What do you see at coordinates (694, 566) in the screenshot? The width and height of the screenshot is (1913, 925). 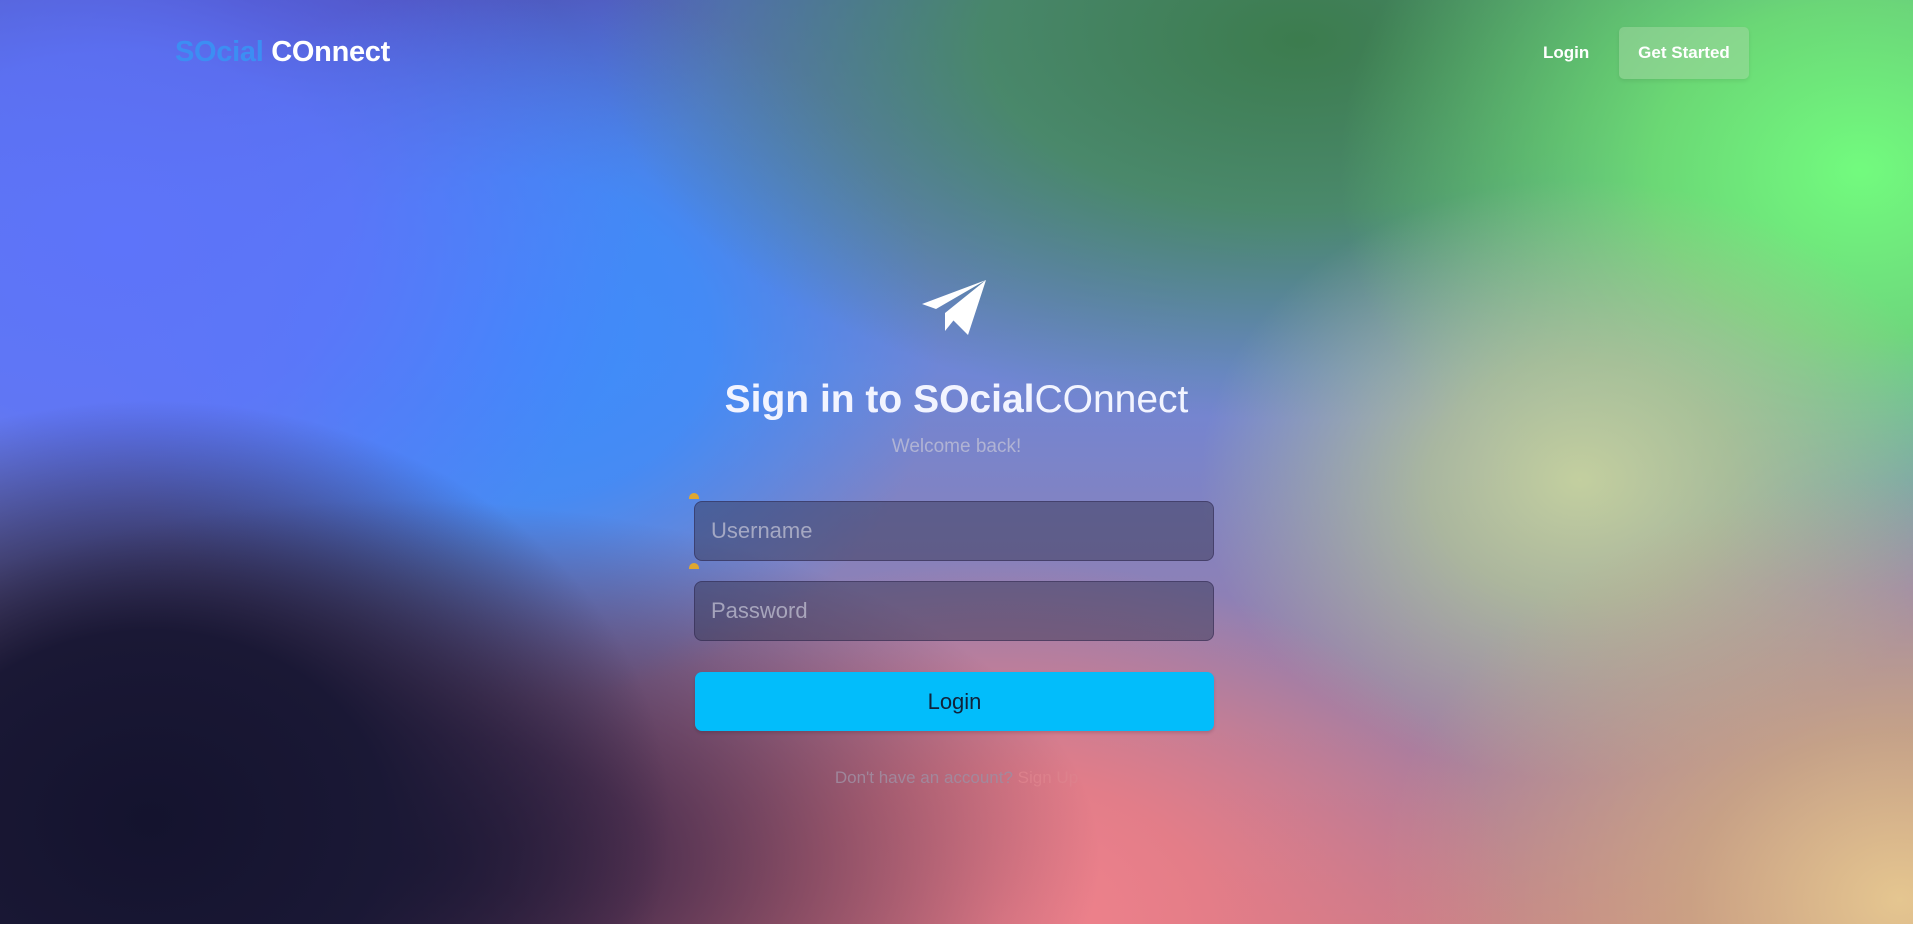 I see `password-hint-icon` at bounding box center [694, 566].